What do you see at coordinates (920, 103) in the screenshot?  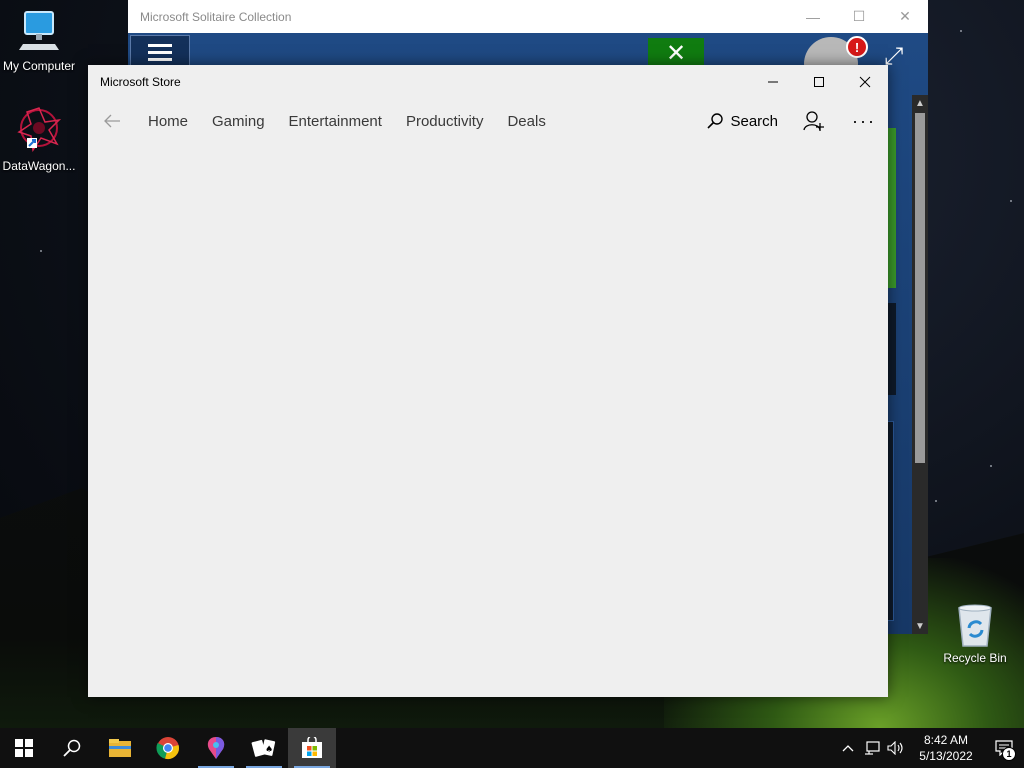 I see `scroll-up-icon: ▲` at bounding box center [920, 103].